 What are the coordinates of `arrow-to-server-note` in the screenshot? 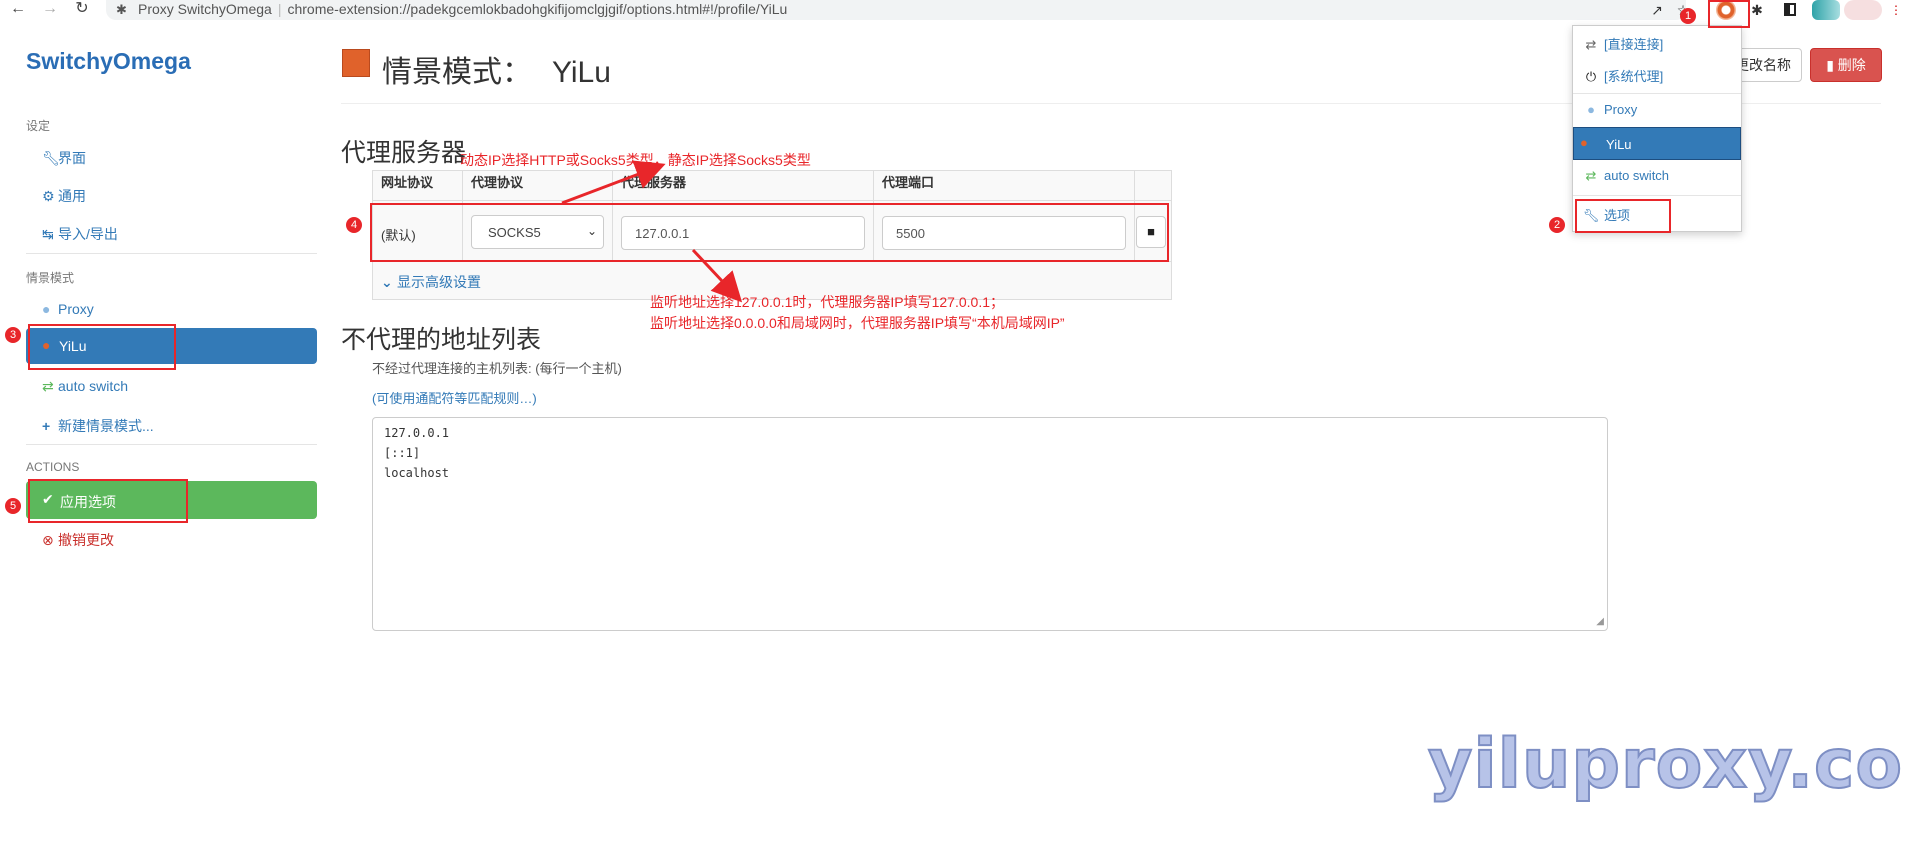 It's located at (717, 275).